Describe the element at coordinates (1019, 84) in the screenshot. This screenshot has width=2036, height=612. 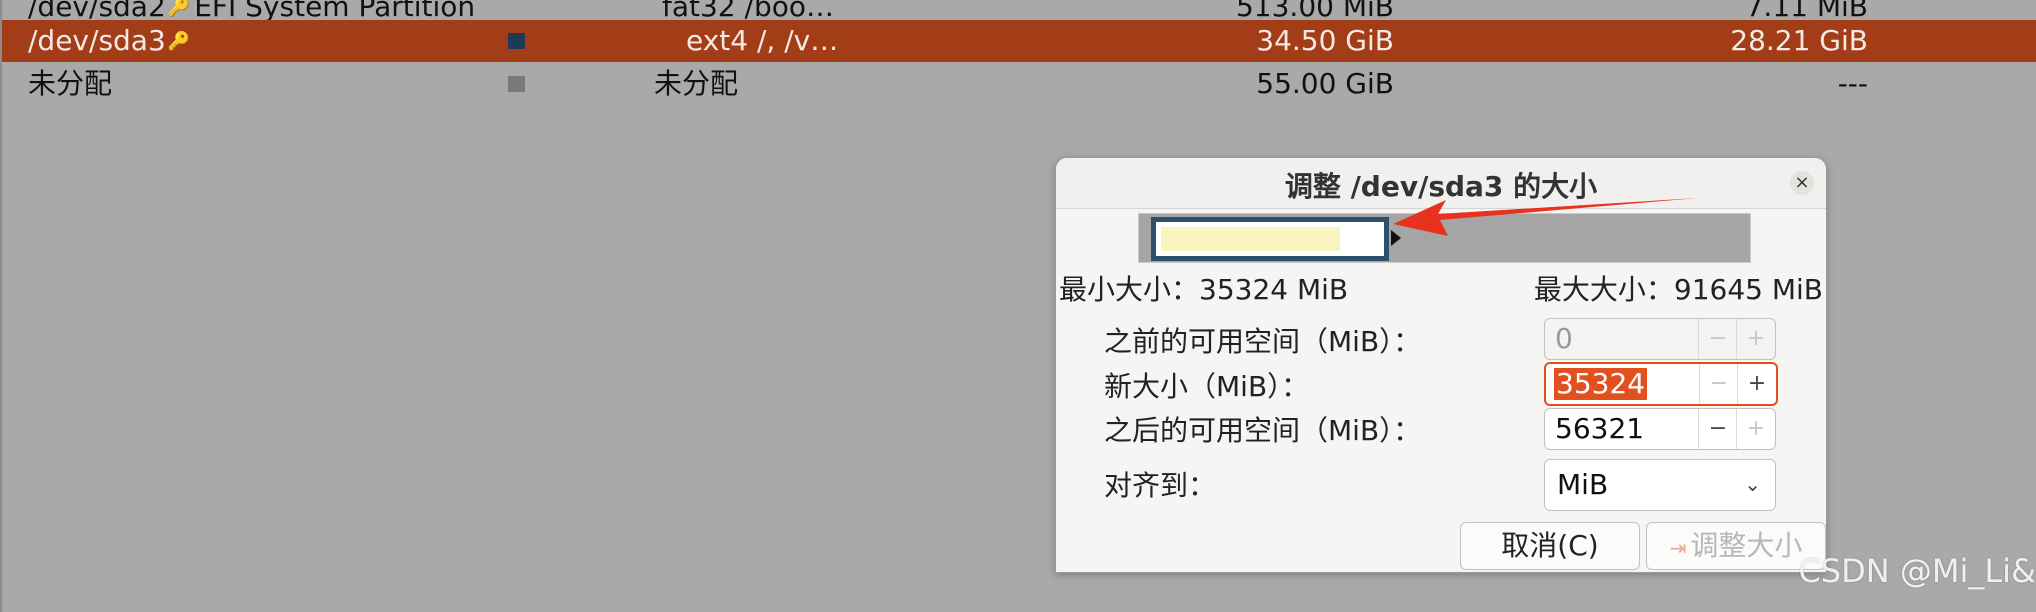
I see `partition-row: 未分配 未分配 55.00 GiB ---` at that location.